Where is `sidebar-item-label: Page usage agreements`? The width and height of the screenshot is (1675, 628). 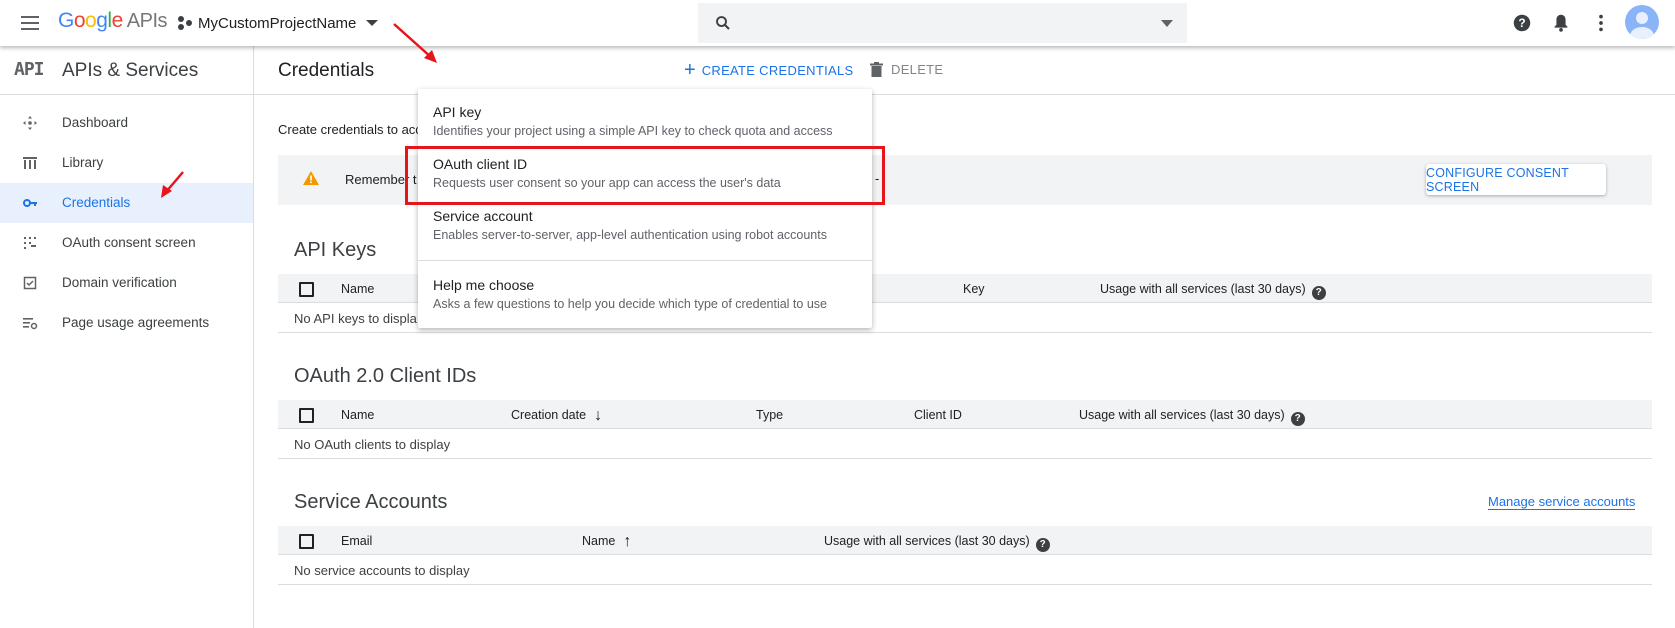 sidebar-item-label: Page usage agreements is located at coordinates (136, 322).